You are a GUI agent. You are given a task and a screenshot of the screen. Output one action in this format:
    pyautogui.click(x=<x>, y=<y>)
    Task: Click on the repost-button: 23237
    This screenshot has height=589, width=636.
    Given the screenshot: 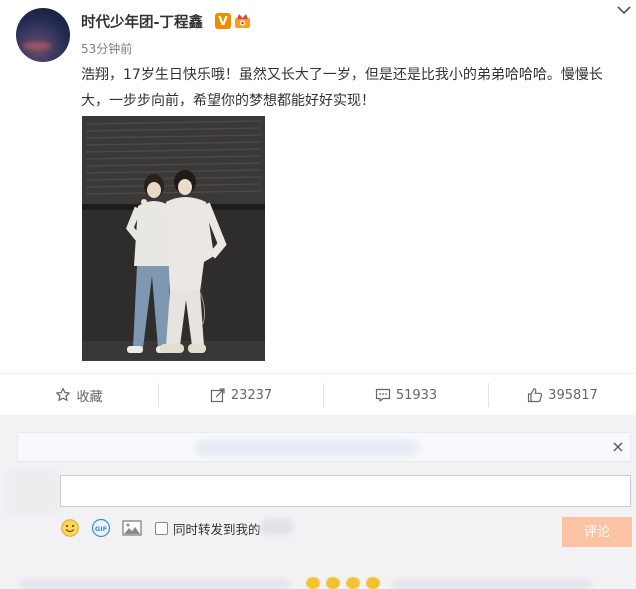 What is the action you would take?
    pyautogui.click(x=241, y=395)
    